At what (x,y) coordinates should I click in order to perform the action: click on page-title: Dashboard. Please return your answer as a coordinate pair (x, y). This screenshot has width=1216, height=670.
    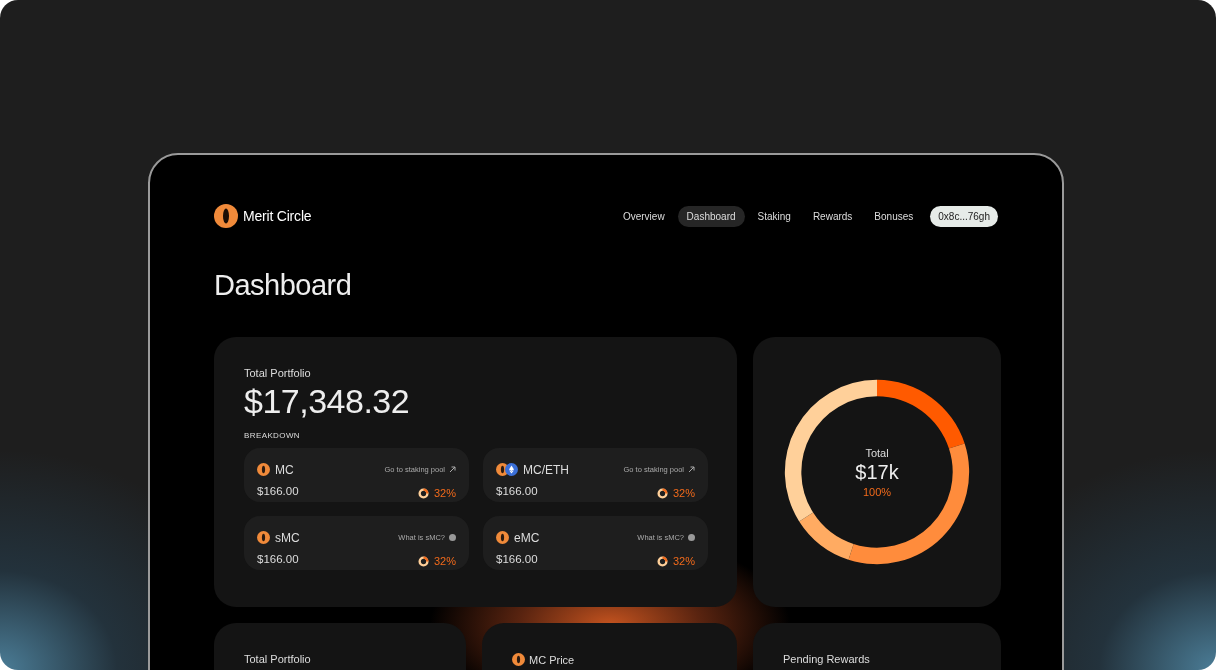
    Looking at the image, I should click on (283, 285).